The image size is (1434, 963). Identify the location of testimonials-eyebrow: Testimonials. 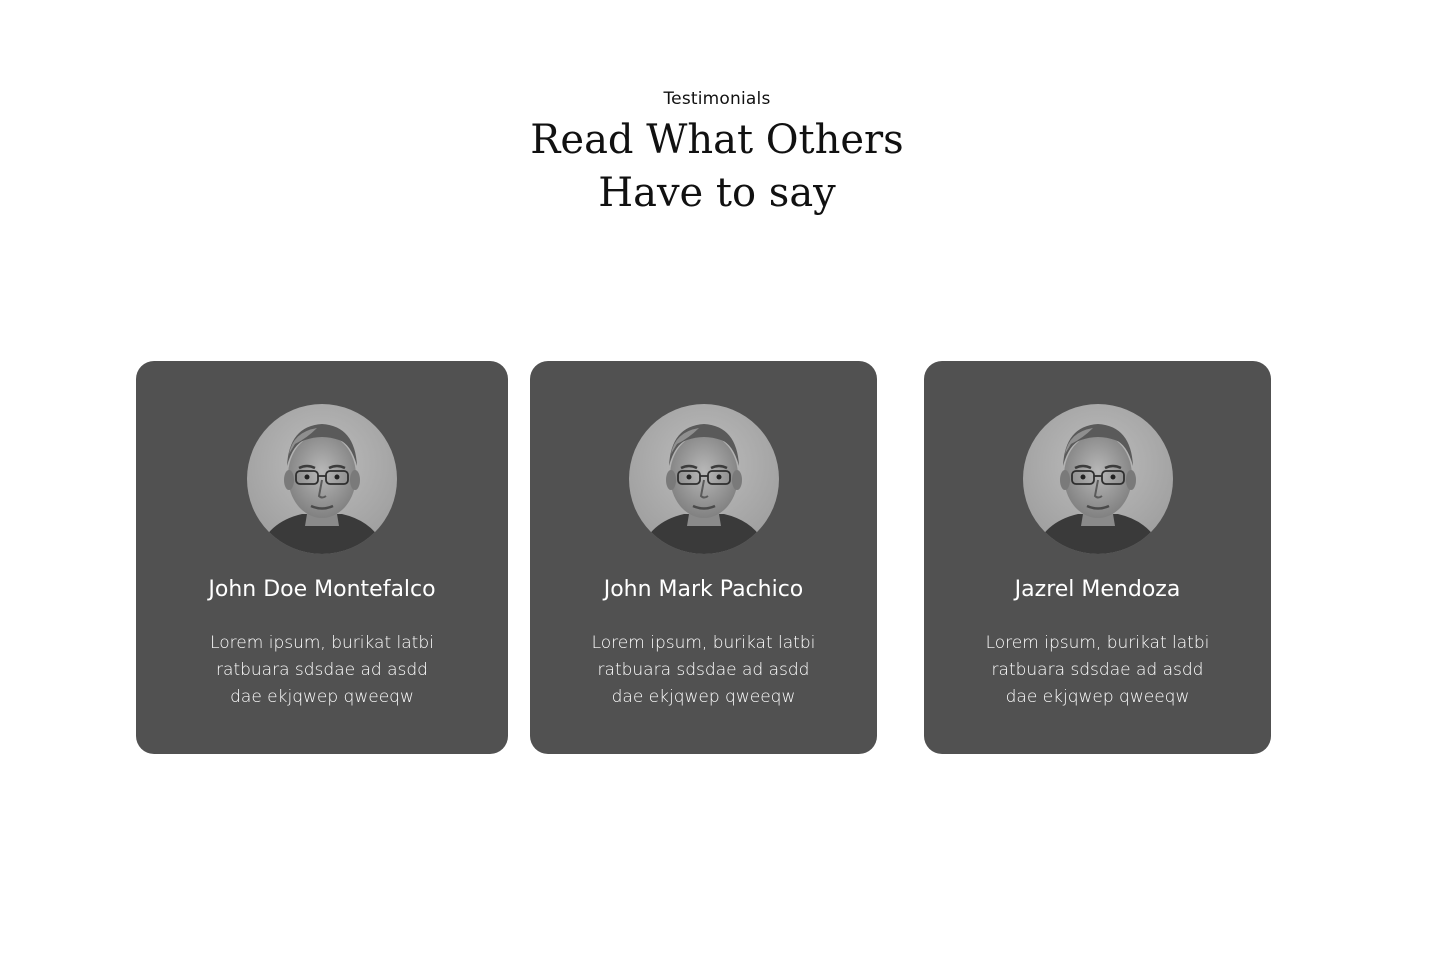
(717, 99).